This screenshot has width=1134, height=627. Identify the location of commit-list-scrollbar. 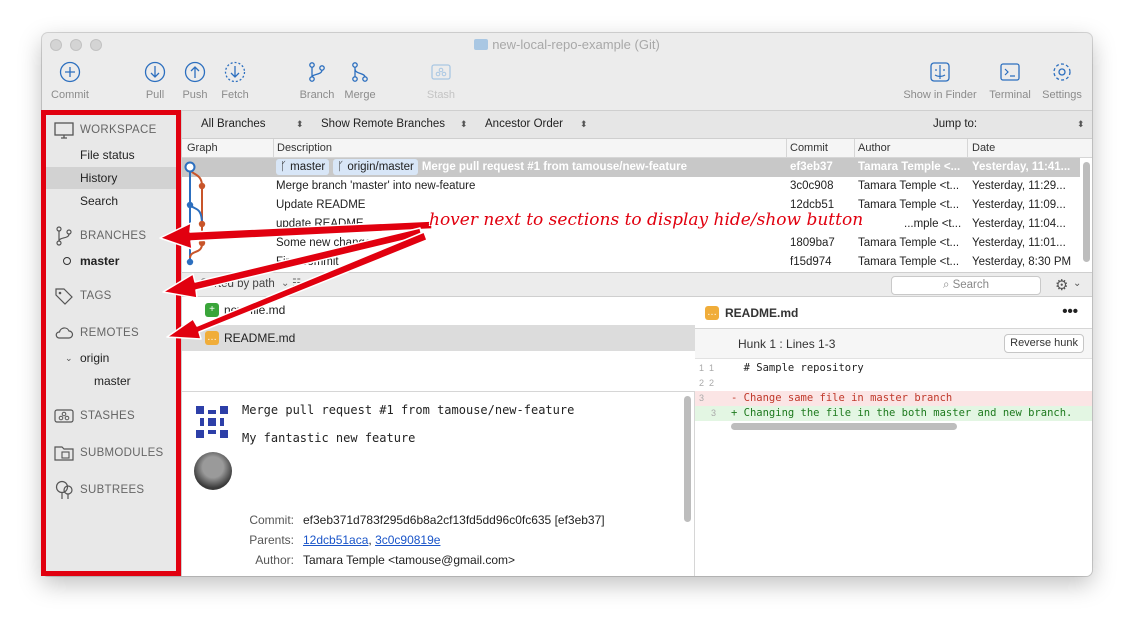
(1086, 212).